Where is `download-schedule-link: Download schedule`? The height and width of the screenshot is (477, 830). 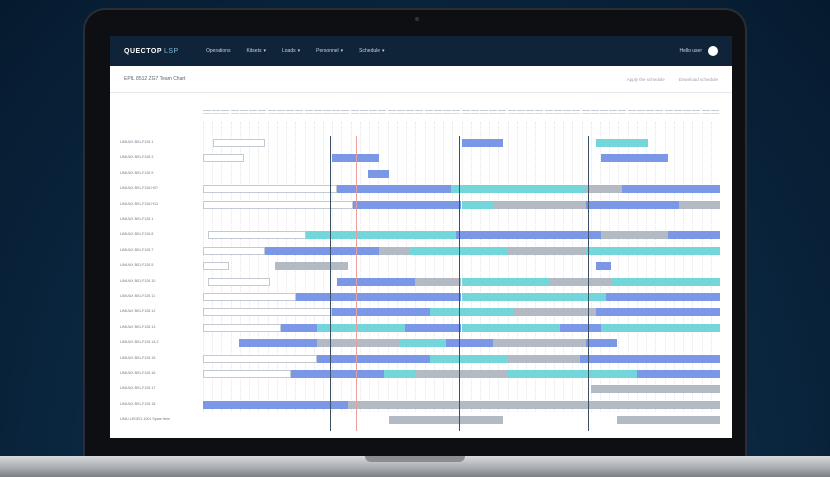 download-schedule-link: Download schedule is located at coordinates (698, 79).